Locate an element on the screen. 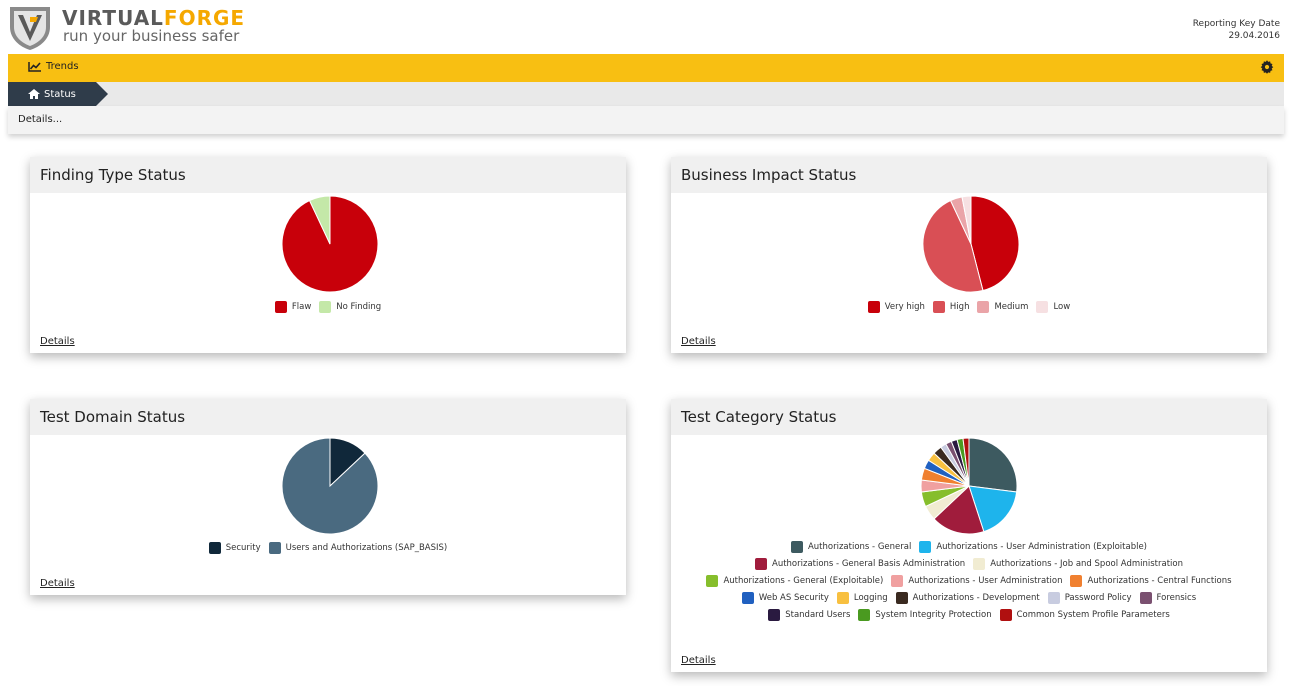  legend-item-authorizations-user-administration: Authorizations - User Administration is located at coordinates (976, 581).